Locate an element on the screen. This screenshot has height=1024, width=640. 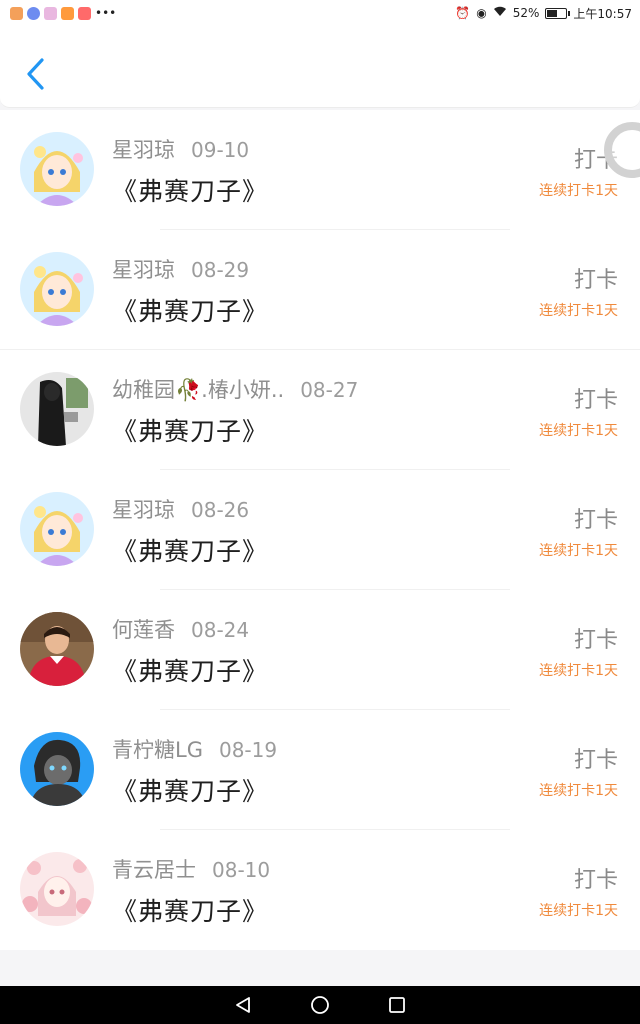
list-item: 星羽琼 08-29 《弗赛刀子》 打卡 连续打卡1天 is located at coordinates (320, 290).